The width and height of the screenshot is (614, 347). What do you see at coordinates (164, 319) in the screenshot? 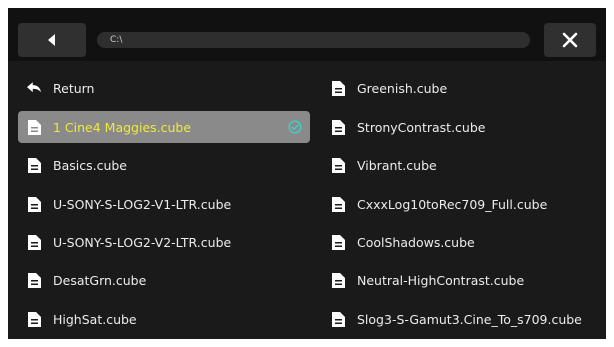
I see `file-item: HighSat.cube` at bounding box center [164, 319].